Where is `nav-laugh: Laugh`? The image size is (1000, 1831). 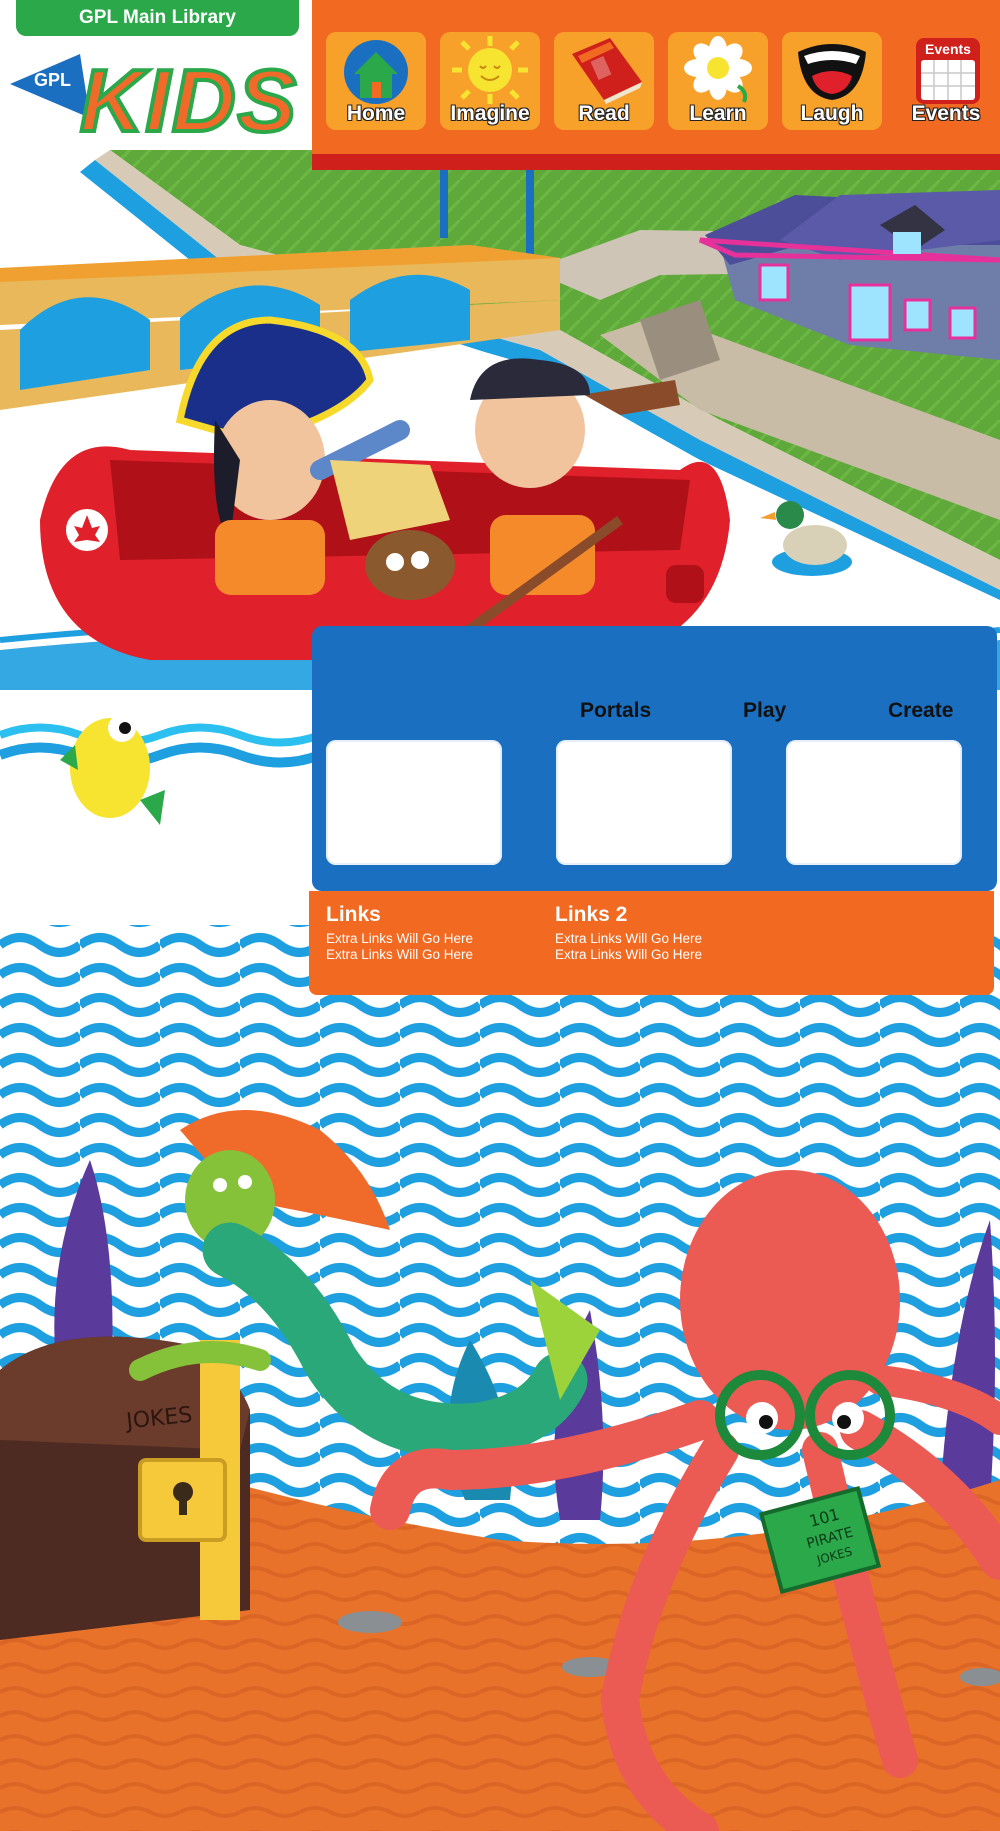
nav-laugh: Laugh is located at coordinates (832, 81).